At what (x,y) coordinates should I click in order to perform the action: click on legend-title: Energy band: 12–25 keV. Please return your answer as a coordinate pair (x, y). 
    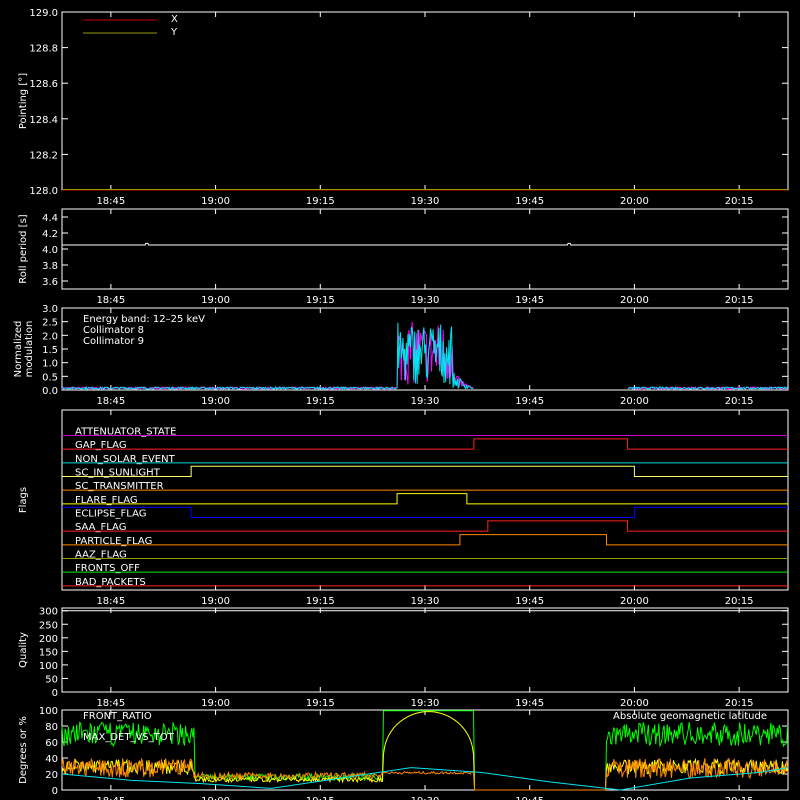
    Looking at the image, I should click on (144, 319).